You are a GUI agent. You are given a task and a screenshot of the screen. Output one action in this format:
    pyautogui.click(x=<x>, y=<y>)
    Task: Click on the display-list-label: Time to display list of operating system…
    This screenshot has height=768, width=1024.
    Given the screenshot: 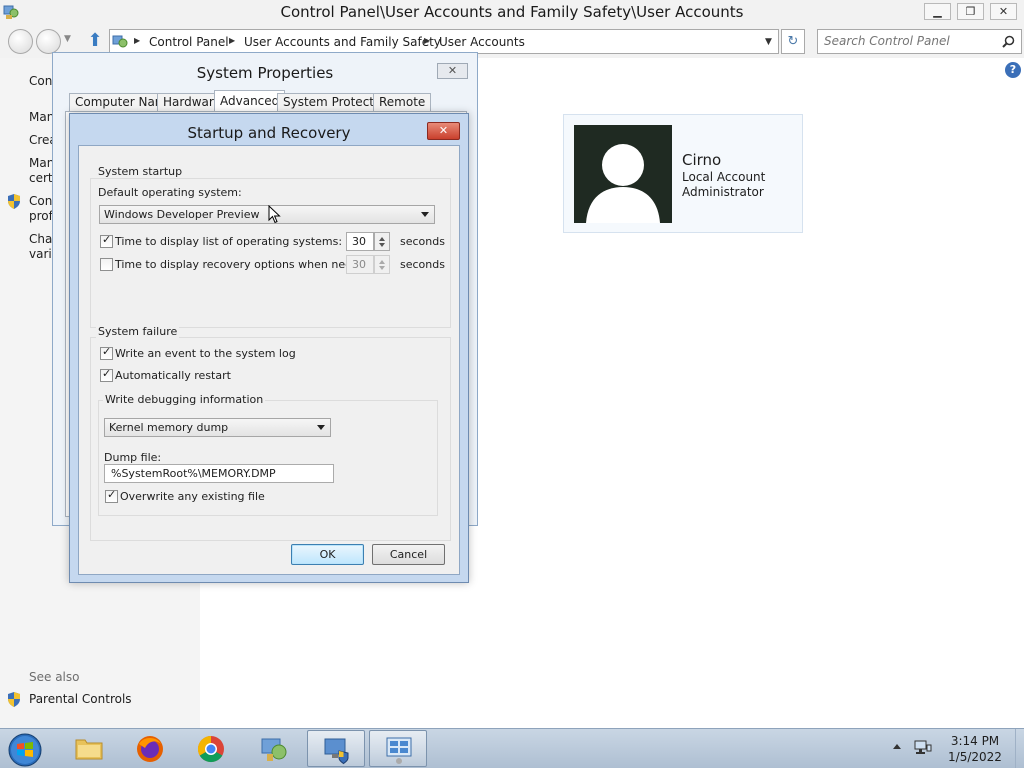 What is the action you would take?
    pyautogui.click(x=229, y=241)
    